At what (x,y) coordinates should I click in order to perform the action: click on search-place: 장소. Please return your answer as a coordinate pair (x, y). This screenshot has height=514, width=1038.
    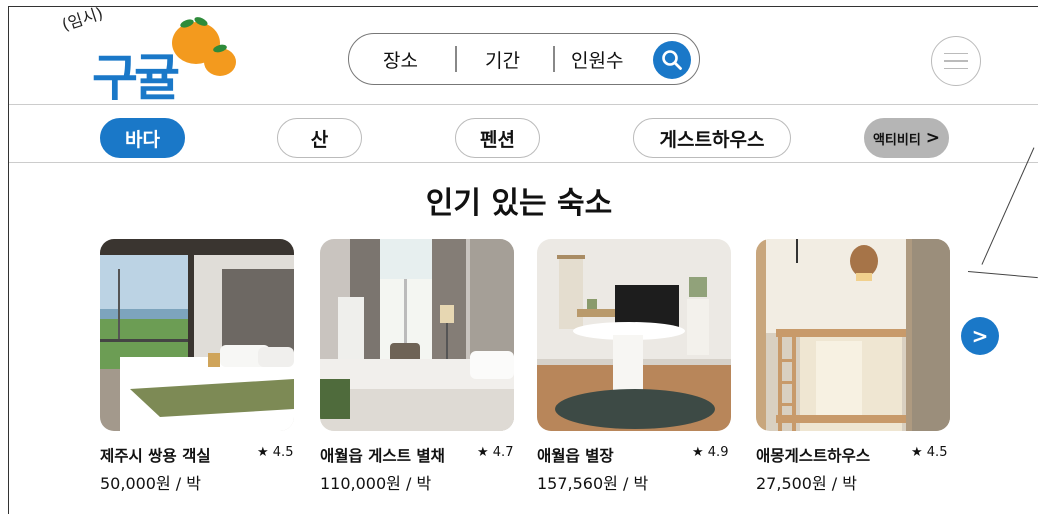
    Looking at the image, I should click on (400, 59).